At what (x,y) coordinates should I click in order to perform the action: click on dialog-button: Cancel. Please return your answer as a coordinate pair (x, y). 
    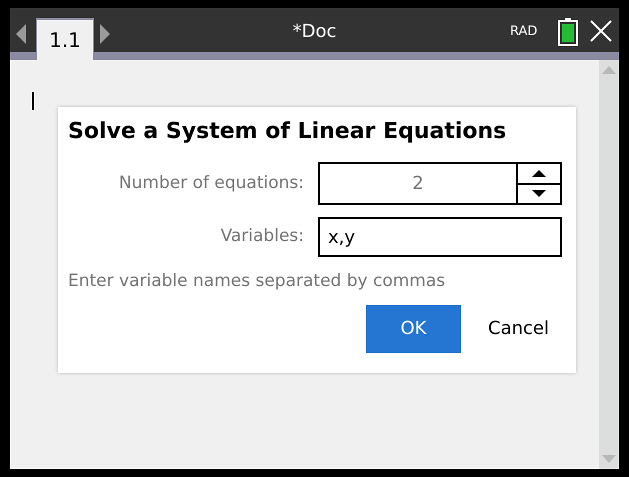
    Looking at the image, I should click on (518, 328).